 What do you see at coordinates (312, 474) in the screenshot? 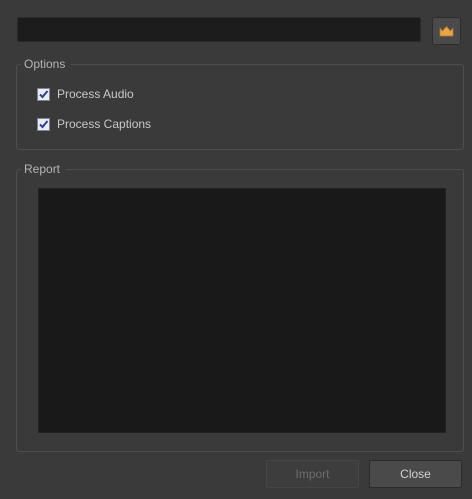
I see `import-button: Import` at bounding box center [312, 474].